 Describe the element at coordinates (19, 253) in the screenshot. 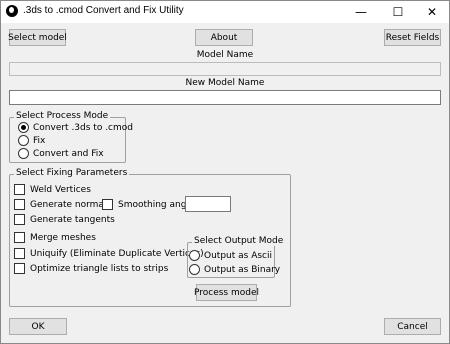

I see `uniquify-box` at that location.